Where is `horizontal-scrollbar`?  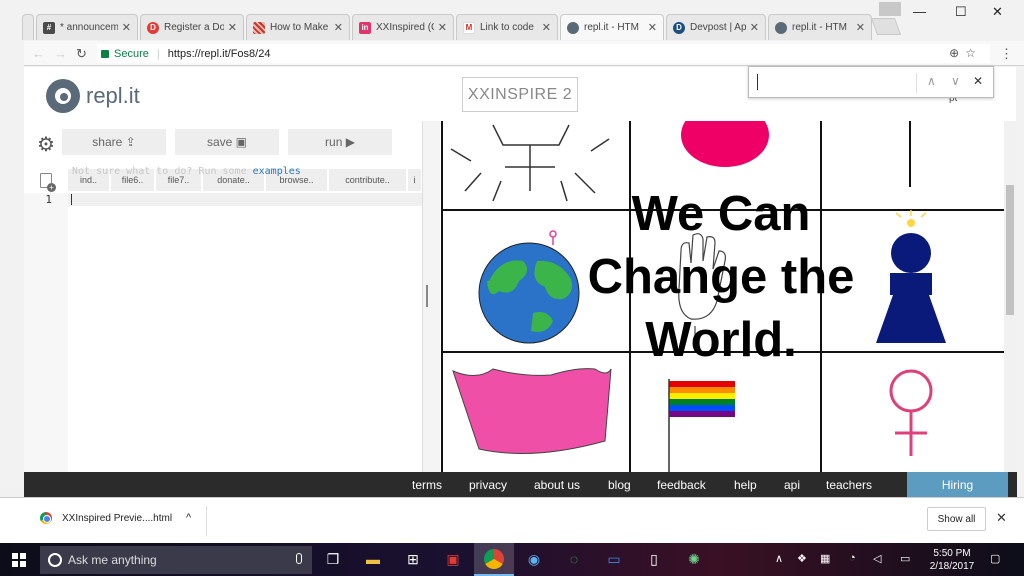 horizontal-scrollbar is located at coordinates (12, 492).